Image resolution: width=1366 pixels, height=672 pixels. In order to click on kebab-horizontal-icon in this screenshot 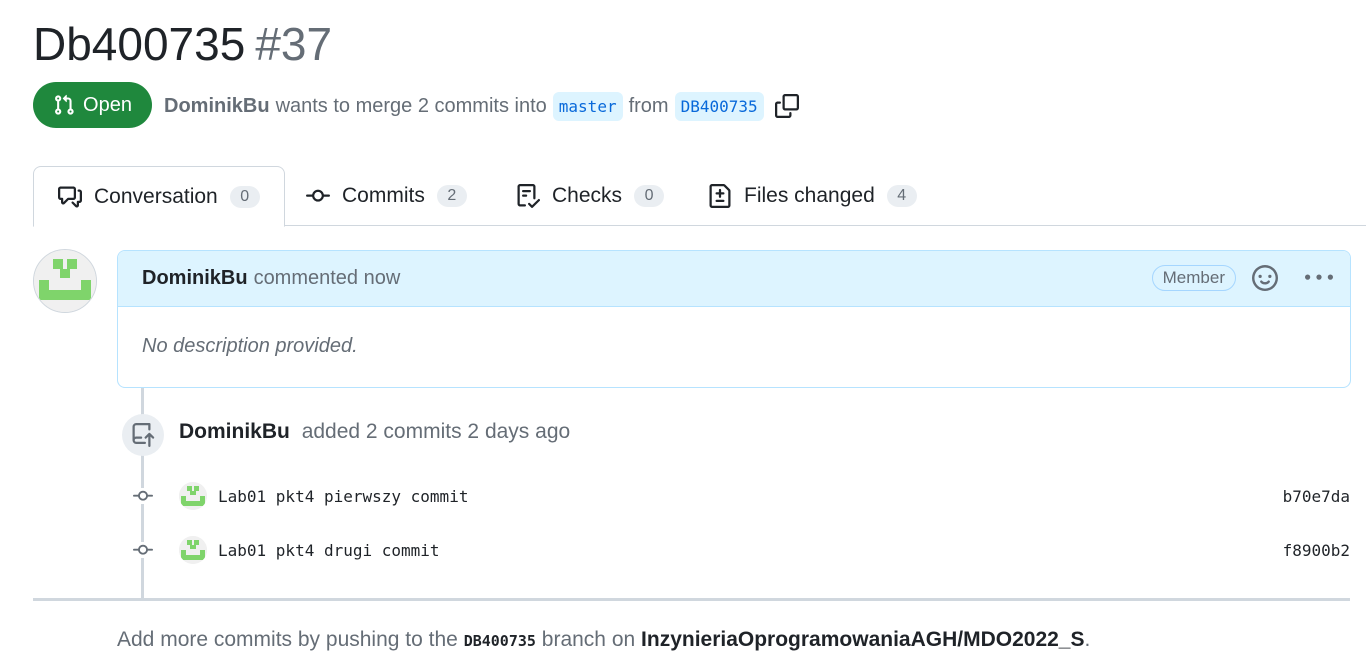, I will do `click(1319, 277)`.